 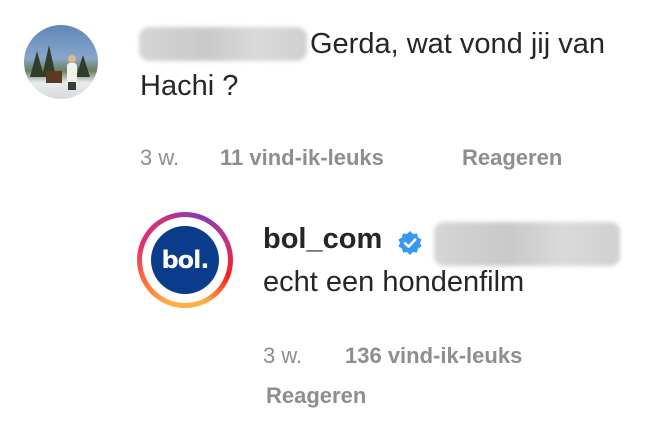 I want to click on reply-text: echt een hondenfilm, so click(x=394, y=282).